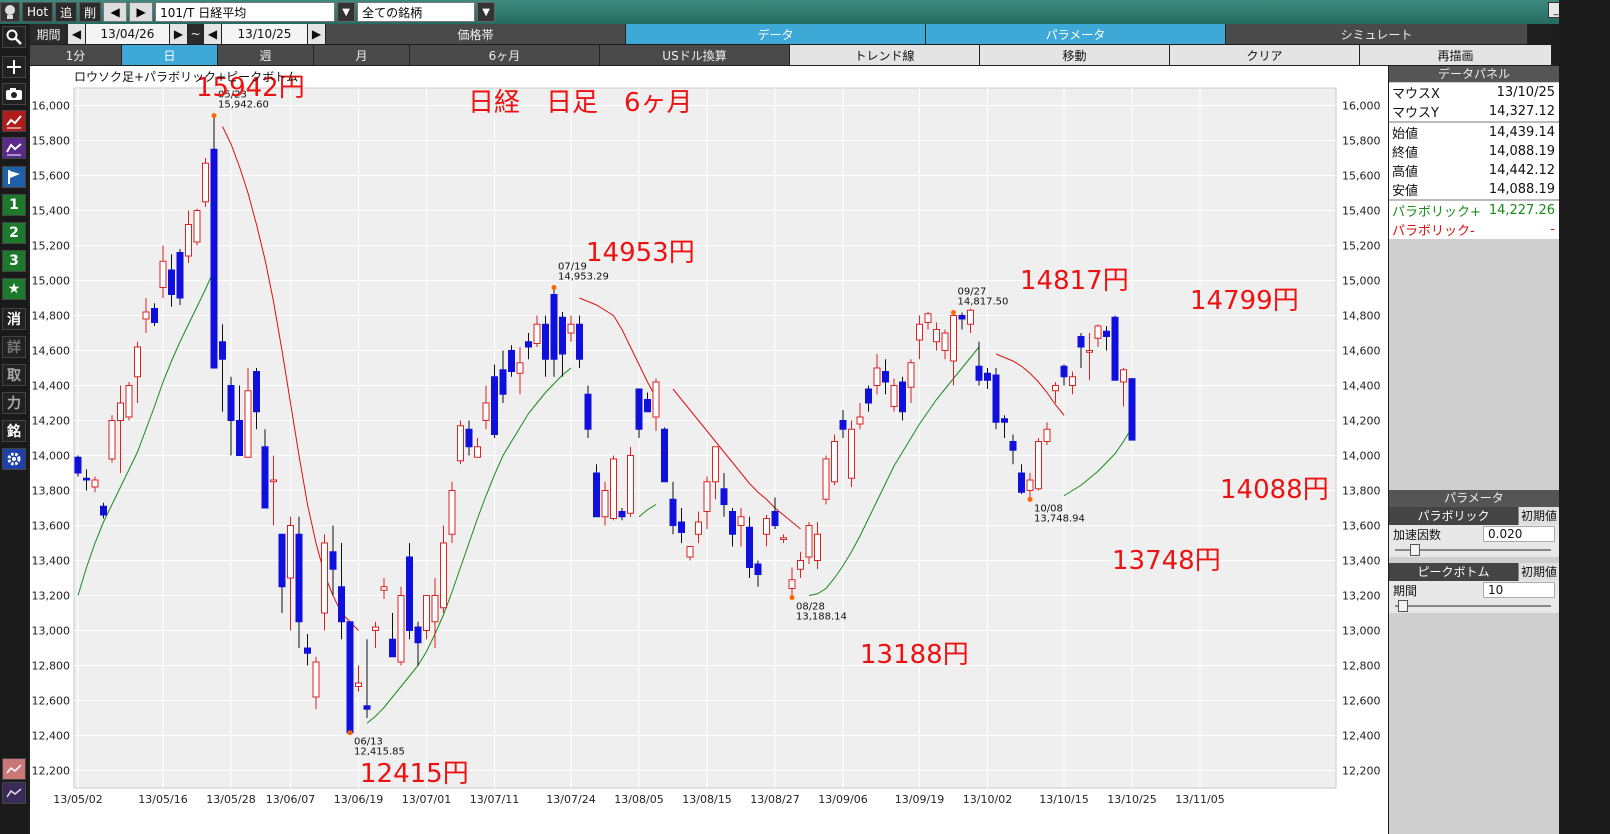 This screenshot has height=834, width=1610. Describe the element at coordinates (379, 752) in the screenshot. I see `peak-bottom-value: 12,415.85` at that location.